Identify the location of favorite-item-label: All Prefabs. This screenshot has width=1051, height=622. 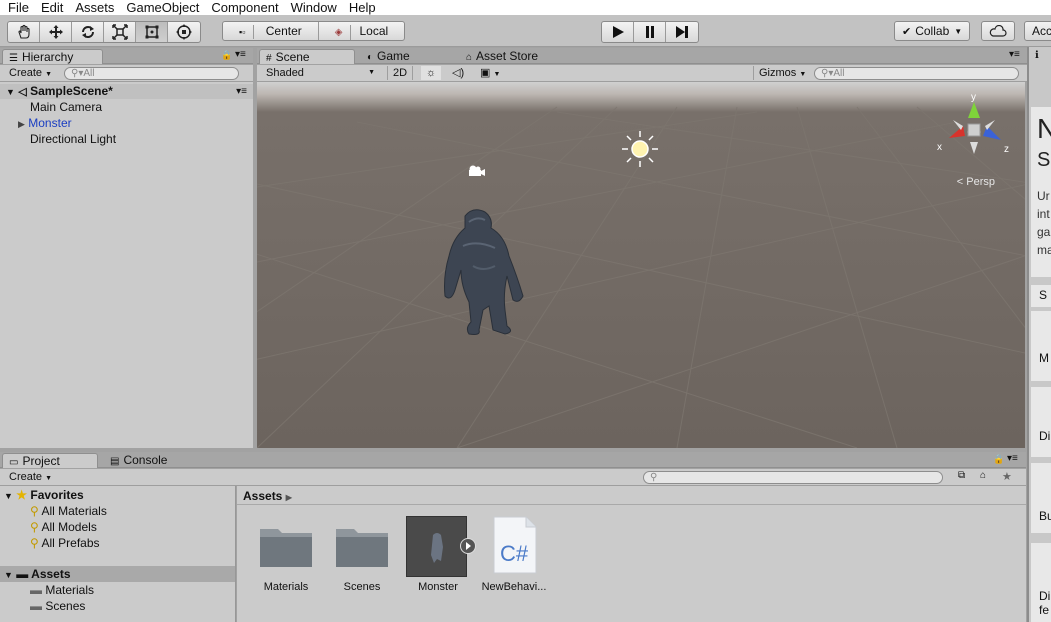
(70, 543).